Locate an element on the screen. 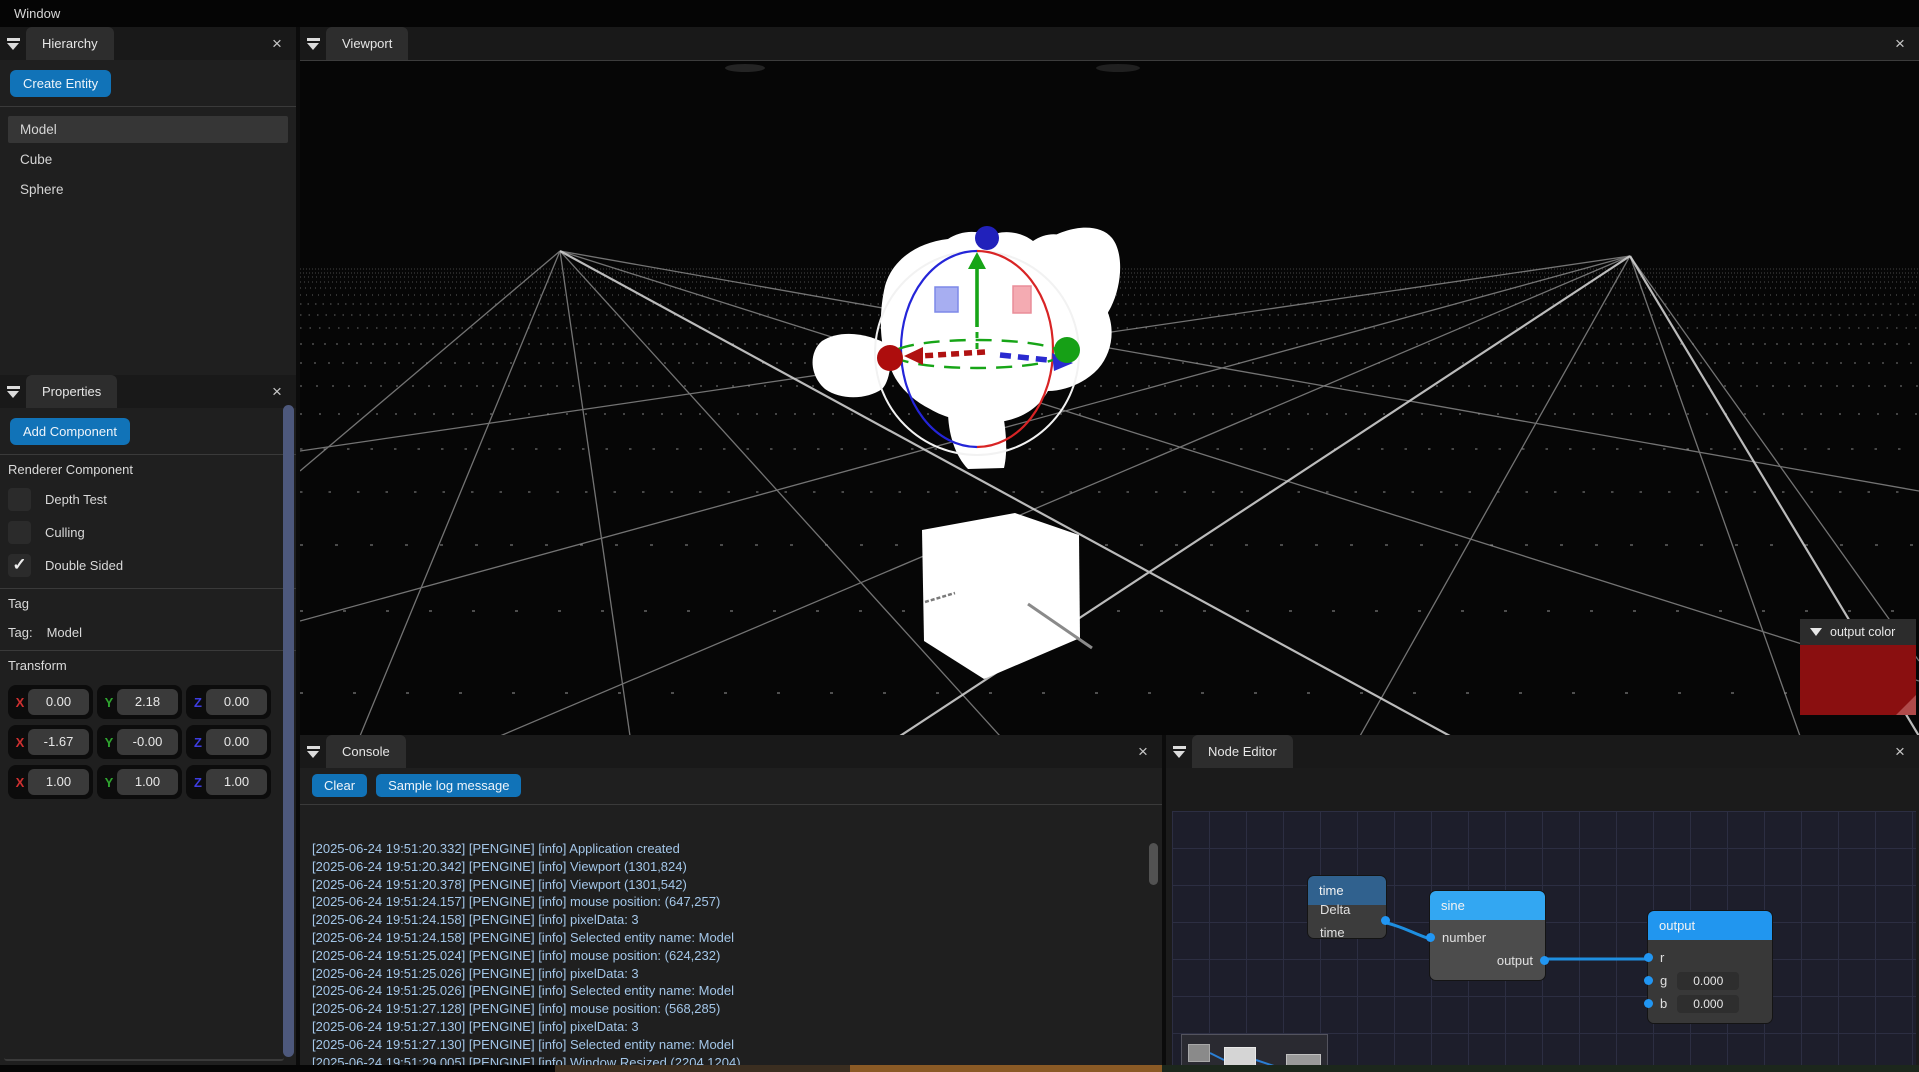 This screenshot has height=1072, width=1919. position-z-group: Z 0.00 is located at coordinates (228, 702).